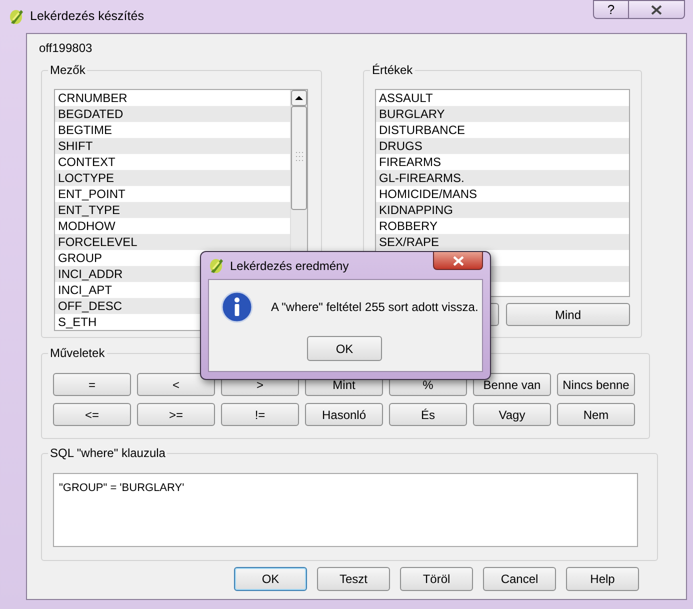  Describe the element at coordinates (87, 17) in the screenshot. I see `window-title: Lekérdezés készítés` at that location.